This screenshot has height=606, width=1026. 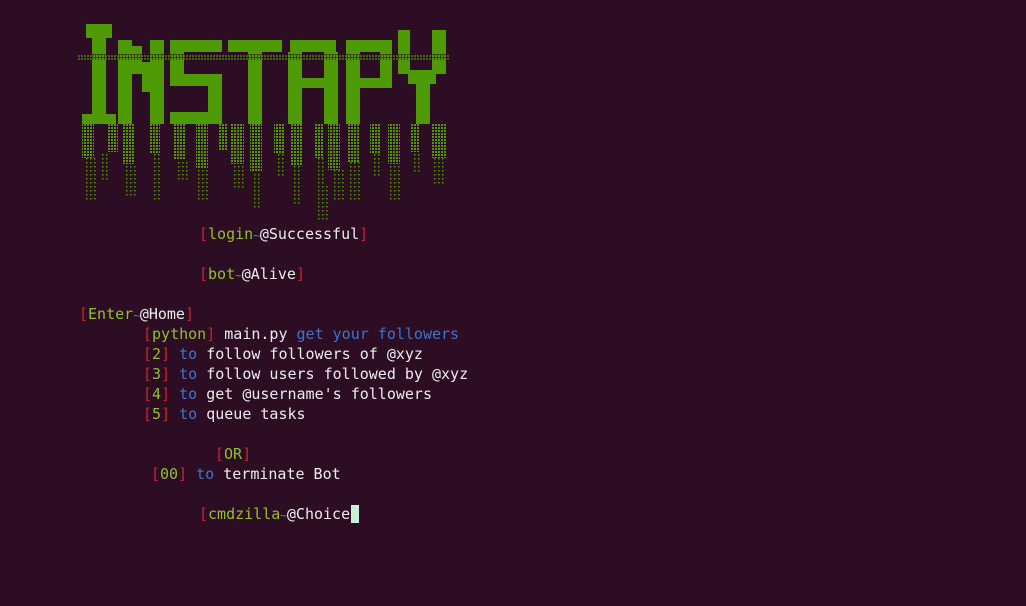 I want to click on menu-option-terminate: [00] to terminate Bot, so click(x=246, y=474).